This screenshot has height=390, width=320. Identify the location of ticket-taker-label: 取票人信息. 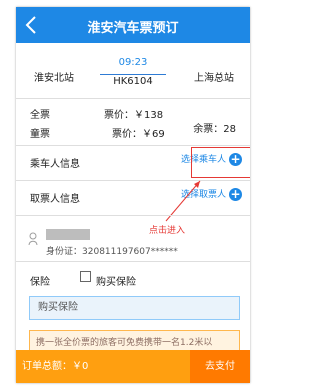
(55, 199).